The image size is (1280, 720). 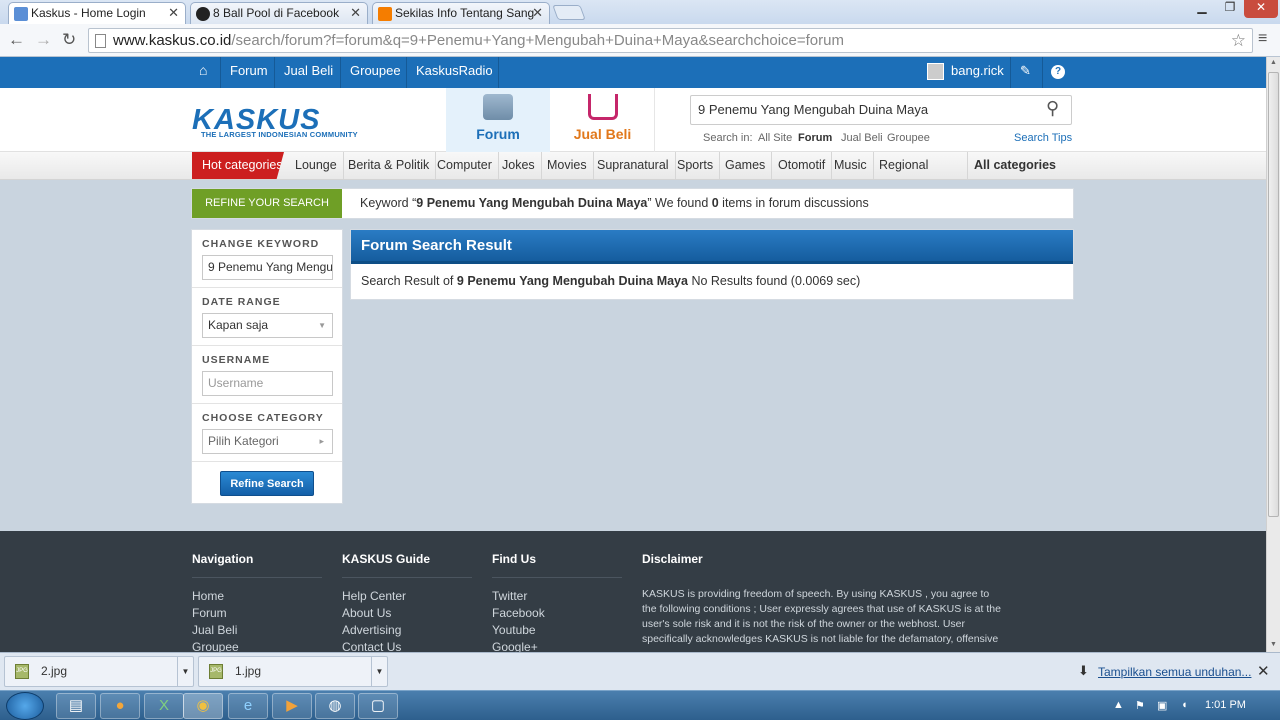 I want to click on cat-otomotif: Otomotif, so click(x=802, y=165).